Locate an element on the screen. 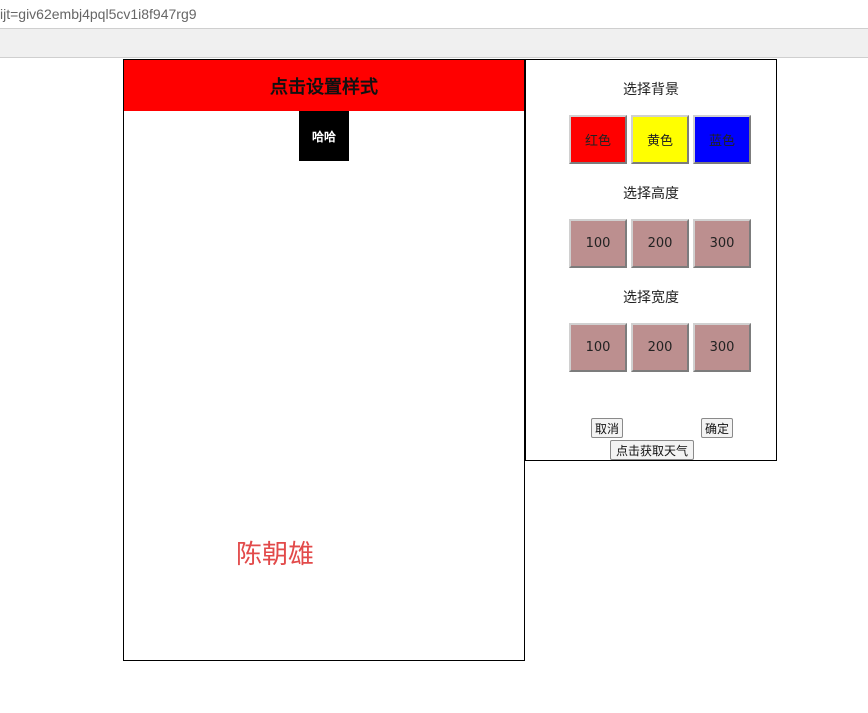  get-weather-button: 点击获取天气 is located at coordinates (652, 450).